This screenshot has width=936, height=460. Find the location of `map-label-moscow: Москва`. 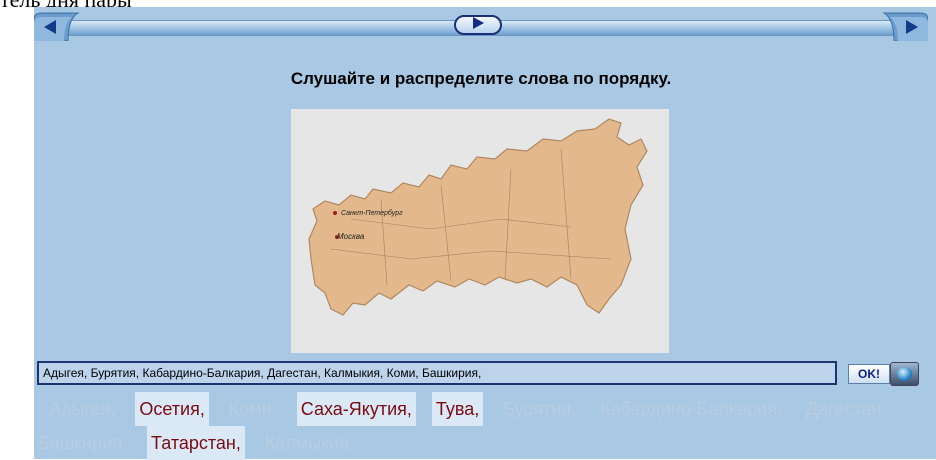

map-label-moscow: Москва is located at coordinates (351, 236).